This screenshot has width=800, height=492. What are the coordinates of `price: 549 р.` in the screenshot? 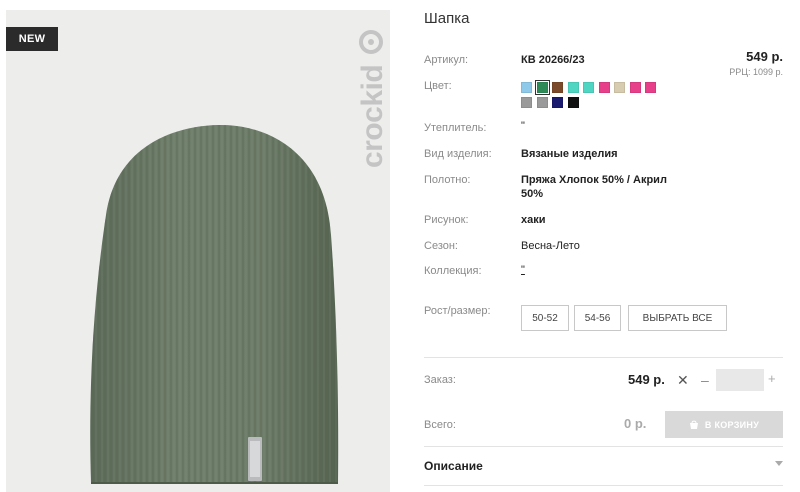 It's located at (764, 56).